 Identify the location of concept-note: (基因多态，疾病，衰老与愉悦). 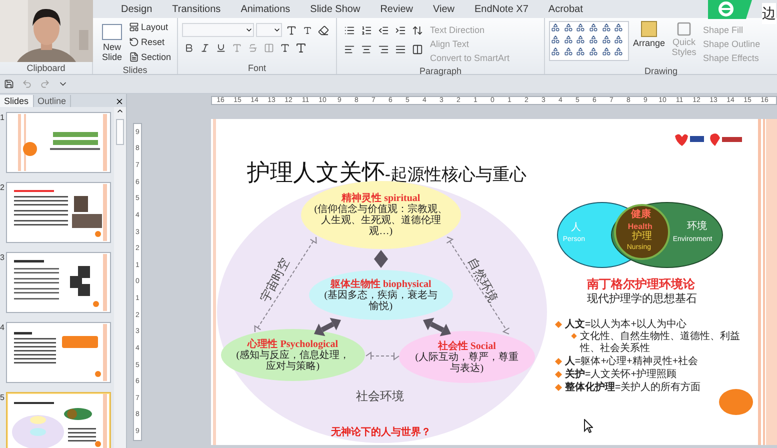
(381, 301).